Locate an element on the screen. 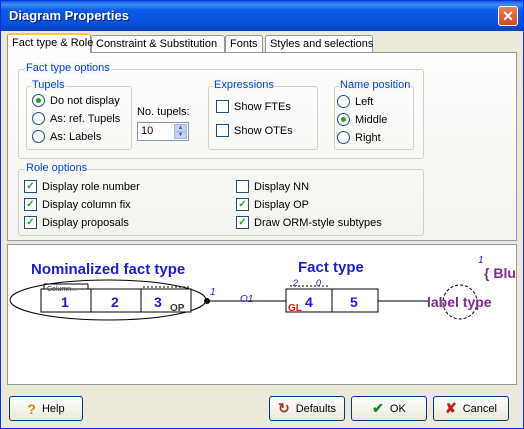  radio-right: Right is located at coordinates (359, 137).